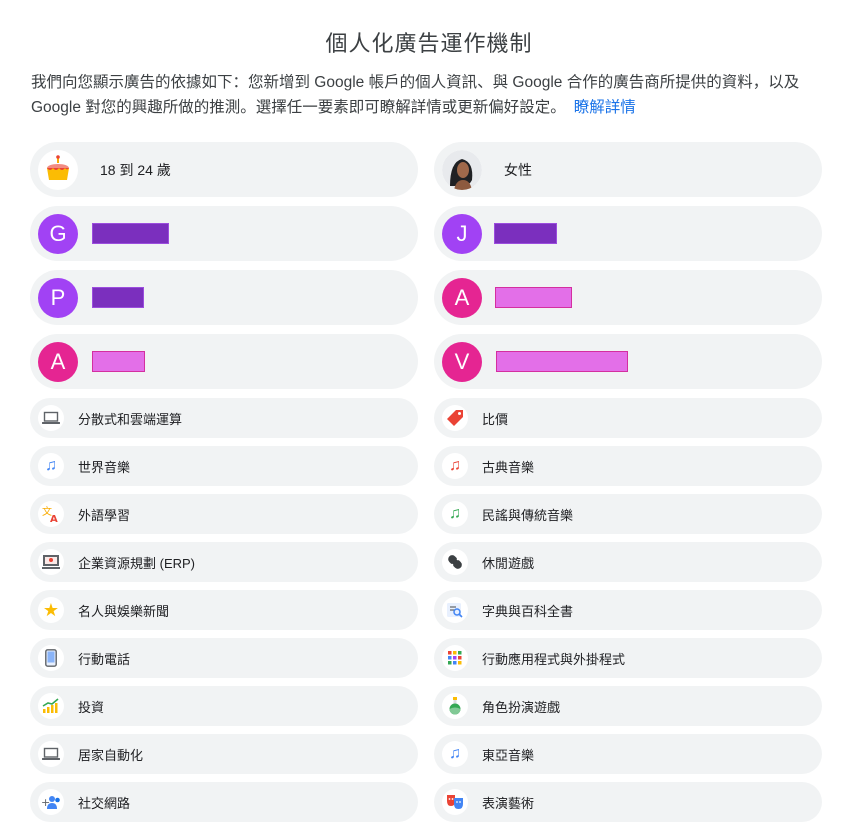  What do you see at coordinates (628, 610) in the screenshot?
I see `topic-card: 字典與百科全書` at bounding box center [628, 610].